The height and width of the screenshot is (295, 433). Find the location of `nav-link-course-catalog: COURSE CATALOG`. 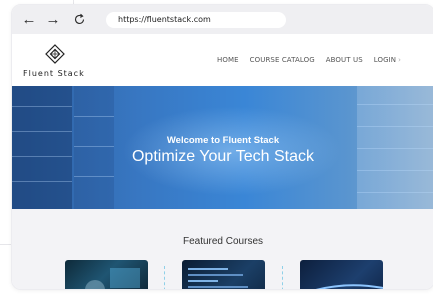

nav-link-course-catalog: COURSE CATALOG is located at coordinates (282, 60).